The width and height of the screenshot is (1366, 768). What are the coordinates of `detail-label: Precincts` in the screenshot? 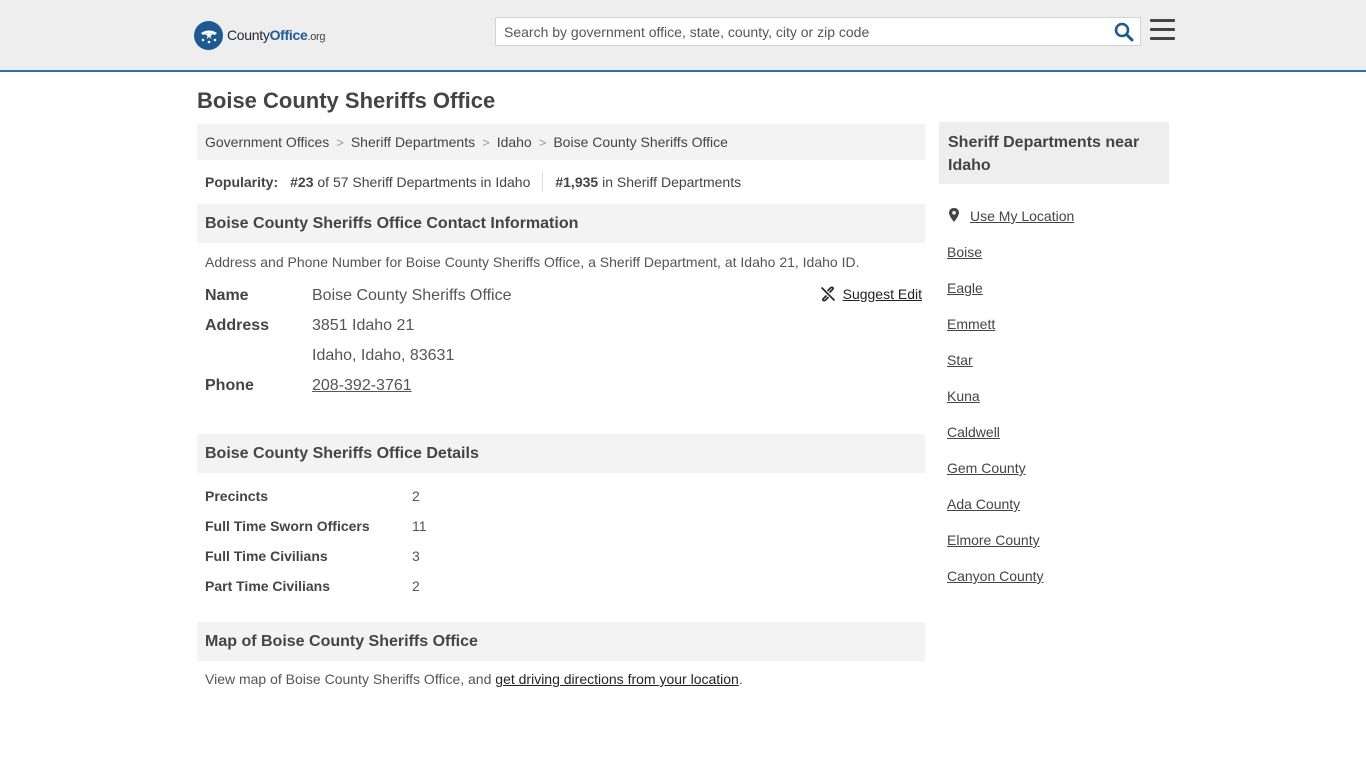 It's located at (237, 496).